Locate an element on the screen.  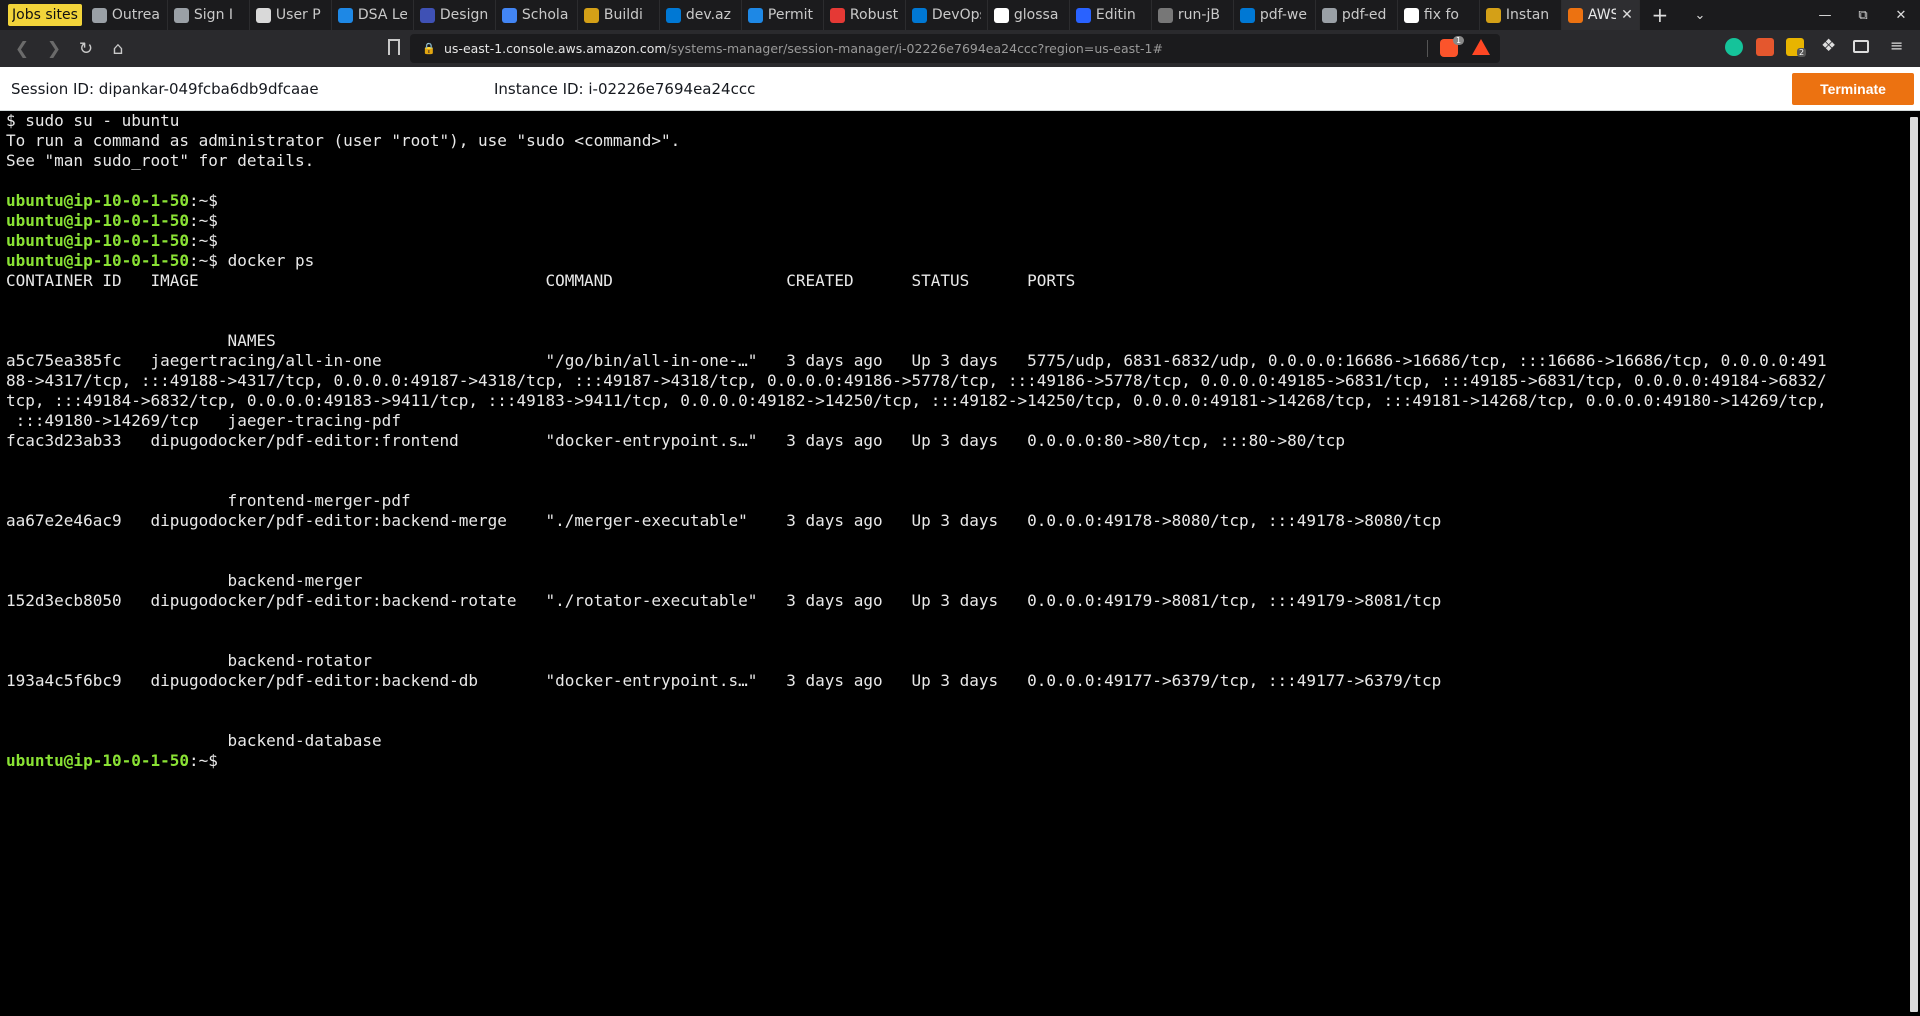
terminal-line: ubuntu@ip-10-0-1-50:~$ docker ps is located at coordinates (956, 261).